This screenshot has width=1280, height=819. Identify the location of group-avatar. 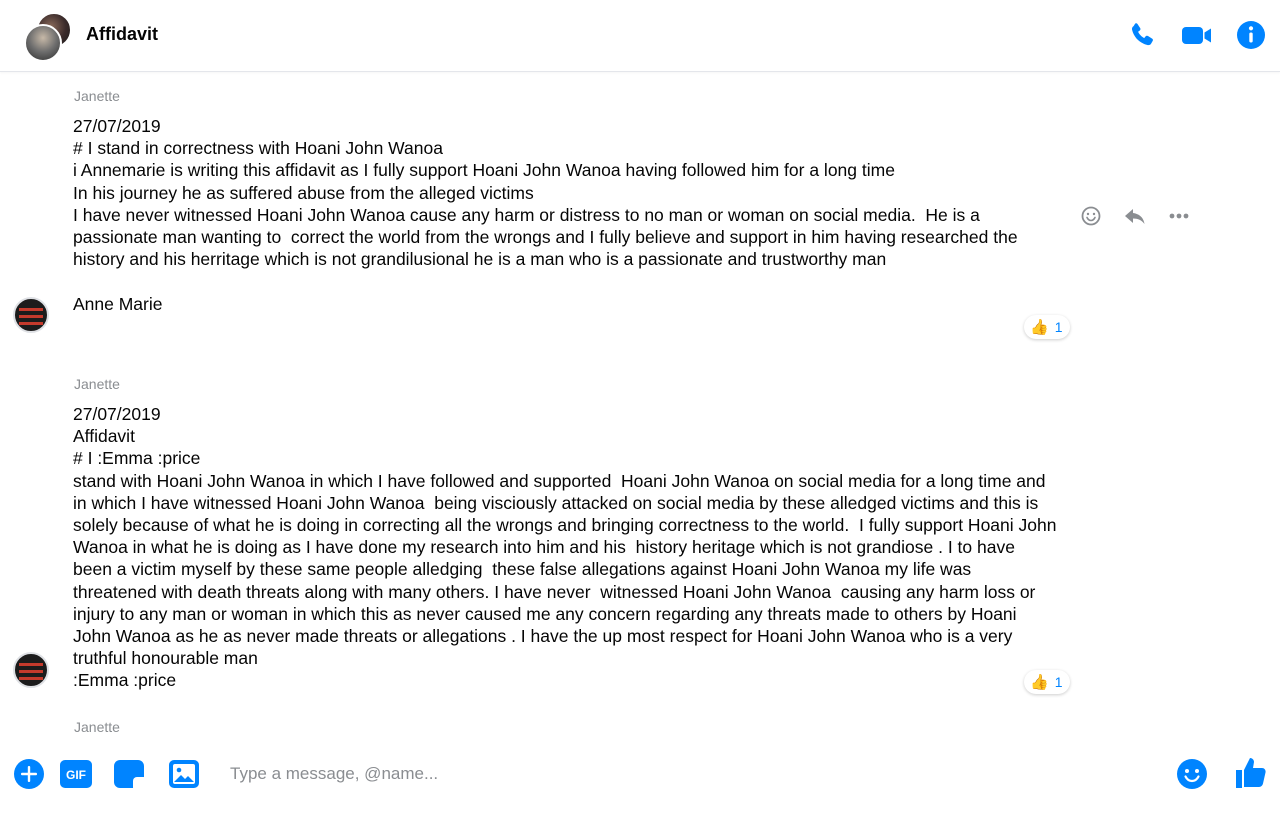
(48, 37).